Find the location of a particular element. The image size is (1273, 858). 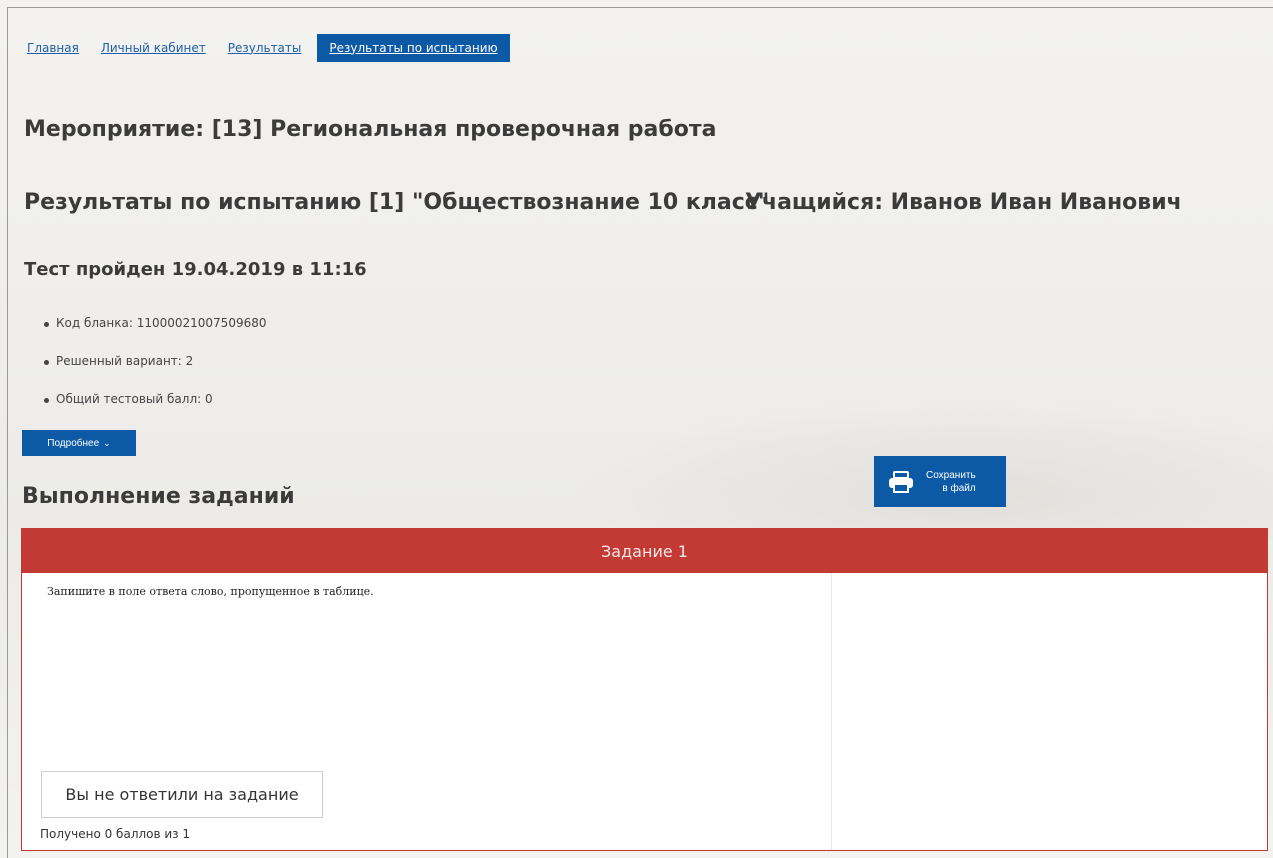

breadcrumb-home: Главная is located at coordinates (53, 48).